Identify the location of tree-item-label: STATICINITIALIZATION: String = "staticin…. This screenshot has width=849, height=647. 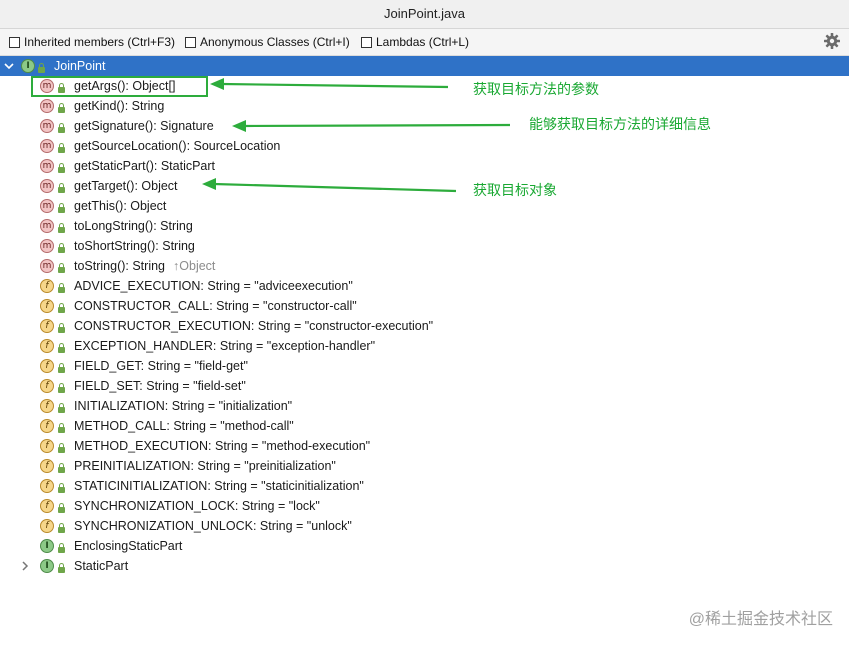
(219, 486).